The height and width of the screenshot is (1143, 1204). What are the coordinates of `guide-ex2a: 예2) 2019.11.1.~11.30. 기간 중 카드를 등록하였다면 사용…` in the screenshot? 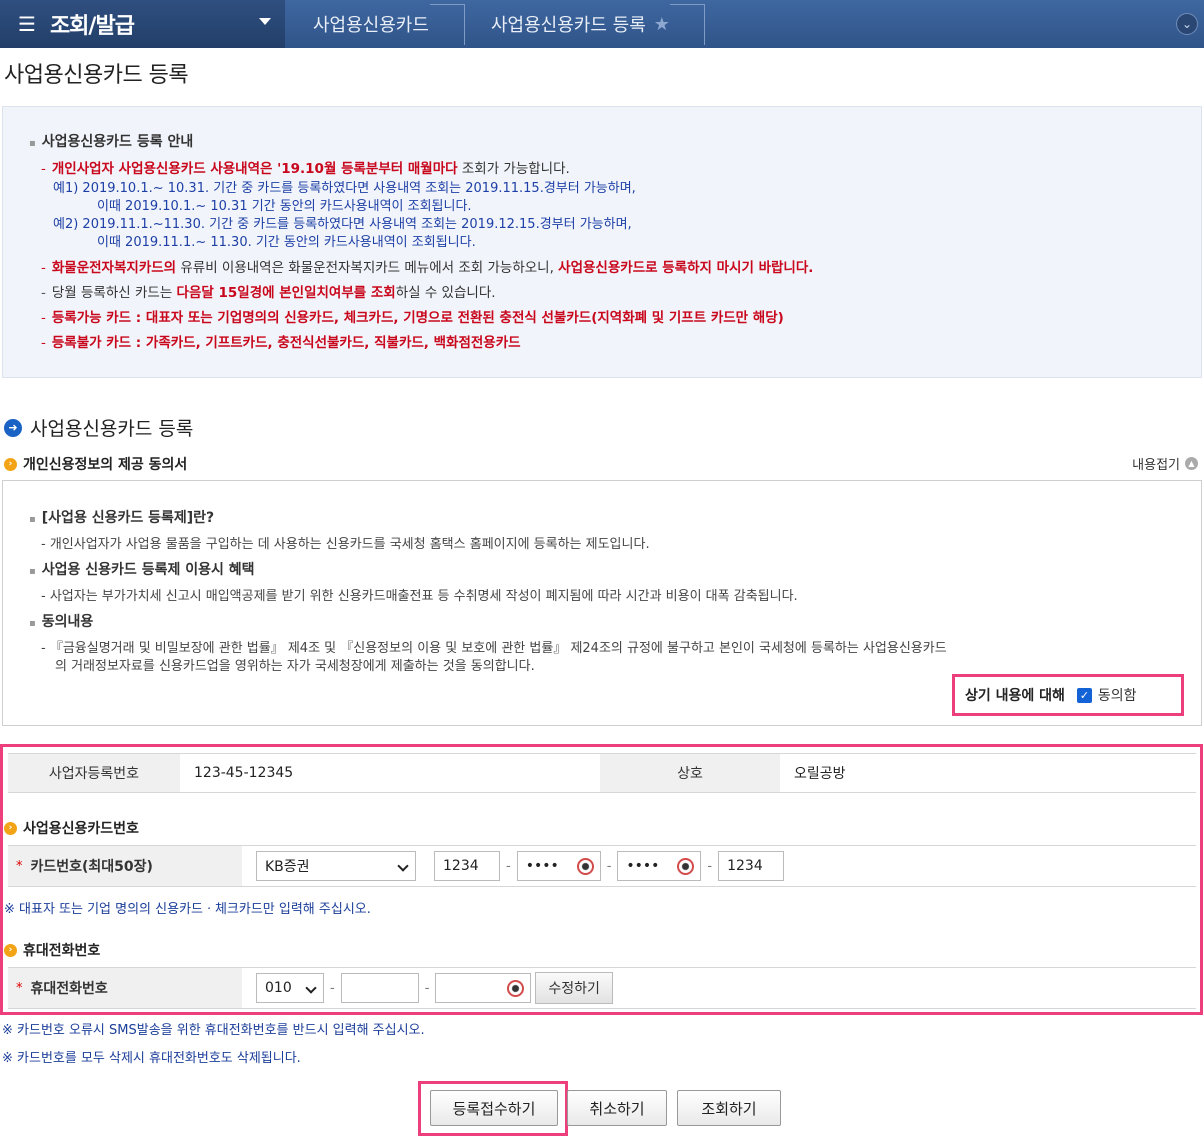 It's located at (342, 224).